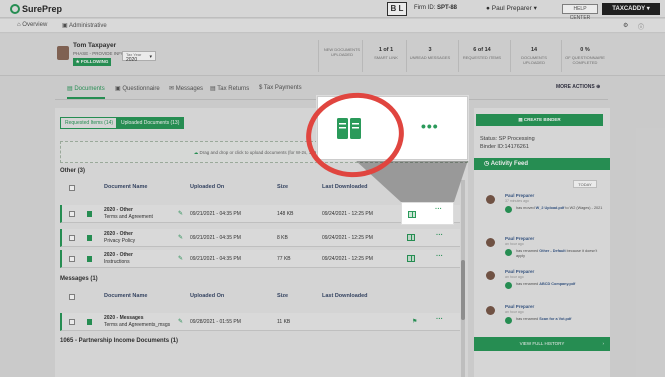 Image resolution: width=665 pixels, height=377 pixels. I want to click on highlighted-row-actions: ···, so click(427, 213).